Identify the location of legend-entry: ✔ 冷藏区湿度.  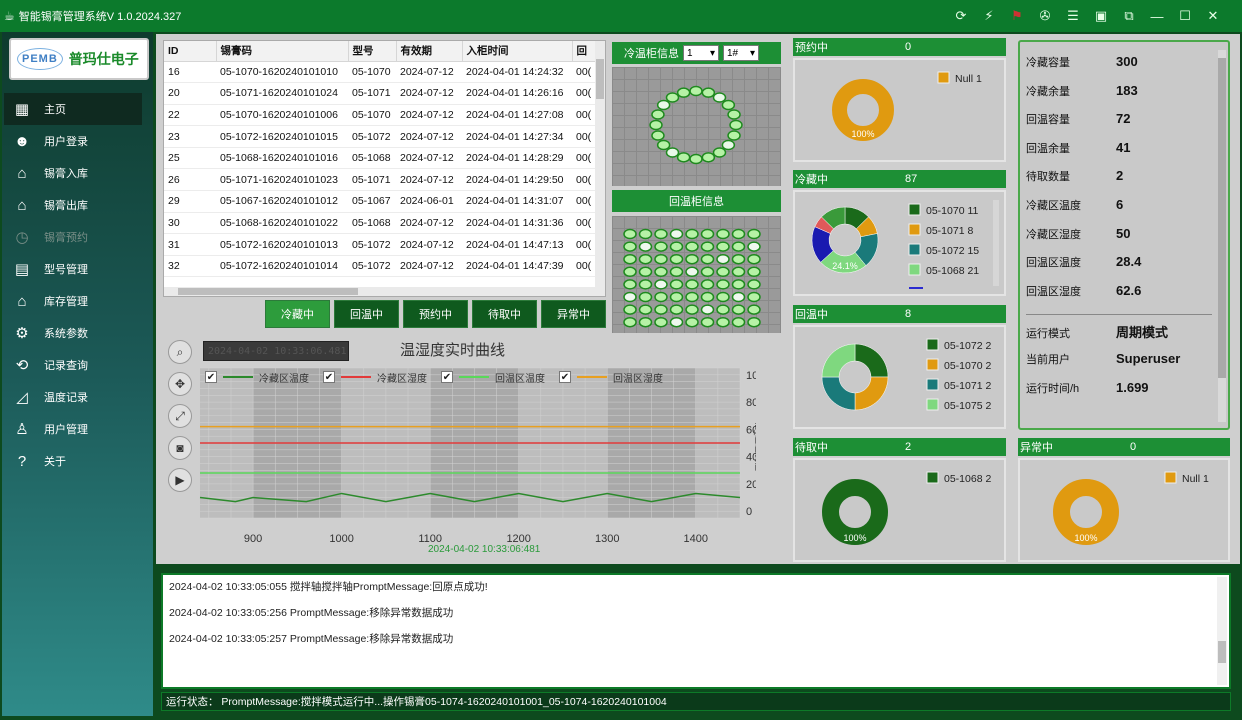
(375, 377).